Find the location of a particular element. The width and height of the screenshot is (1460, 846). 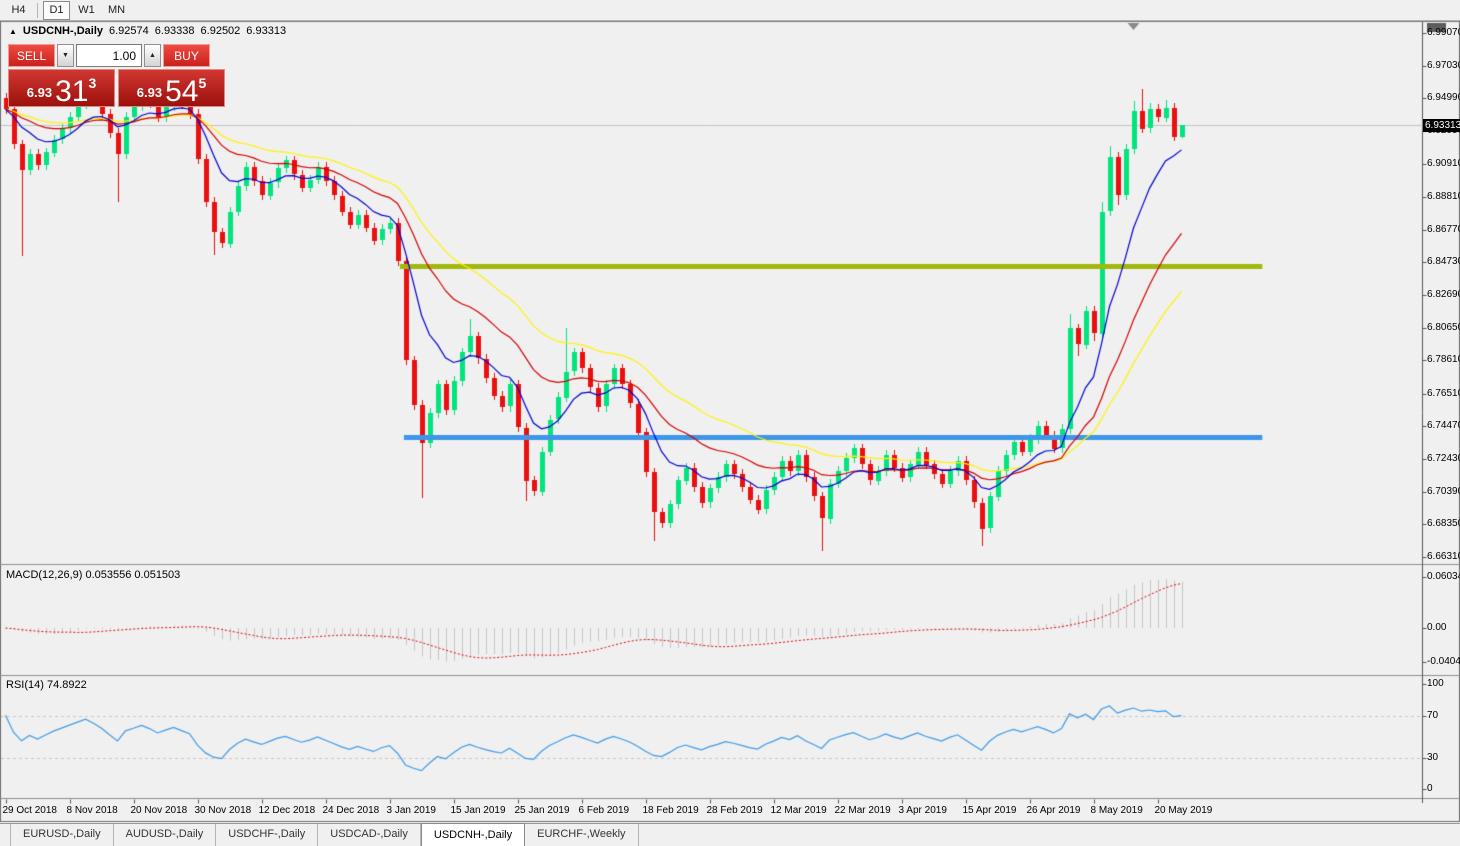

chart-tab-usdchf-daily: USDCHF-,Daily is located at coordinates (267, 835).